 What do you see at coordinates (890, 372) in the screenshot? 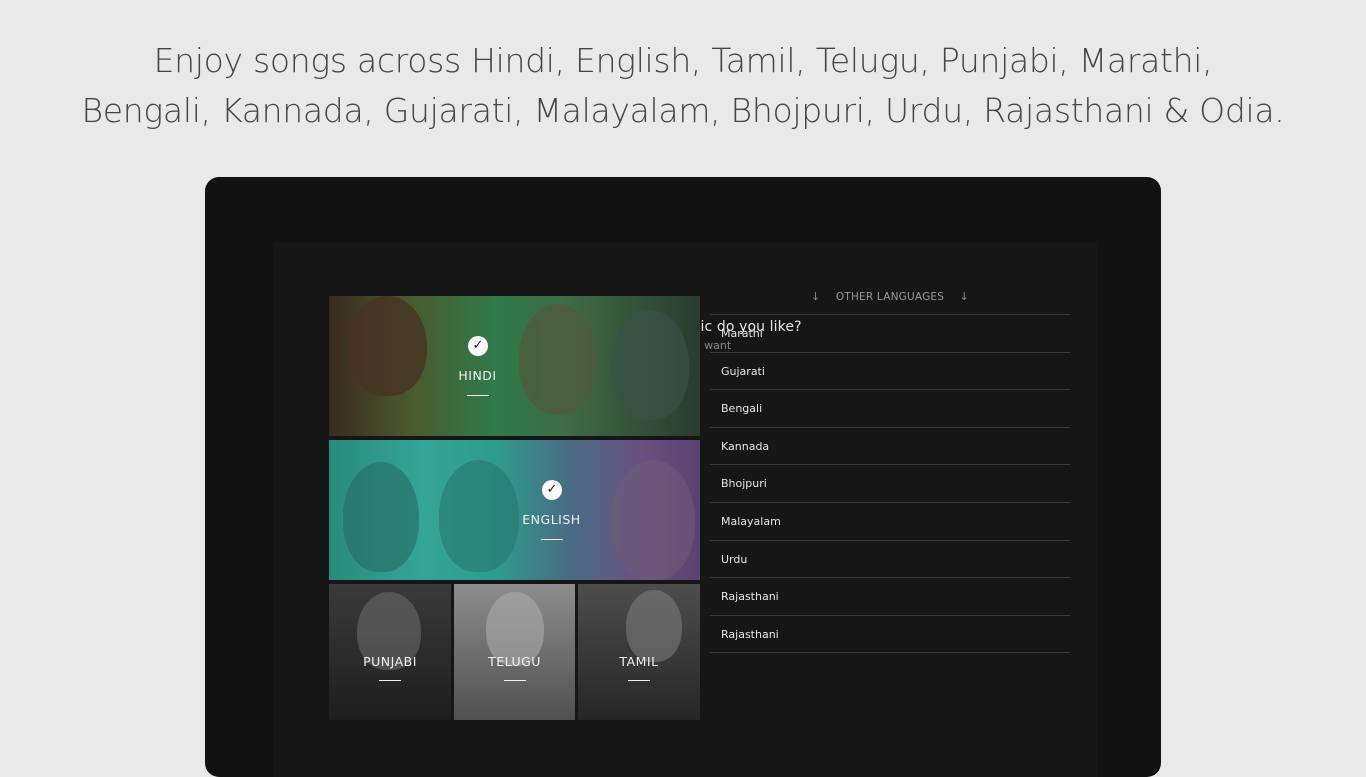
I see `language-item-gujarati: Gujarati` at bounding box center [890, 372].